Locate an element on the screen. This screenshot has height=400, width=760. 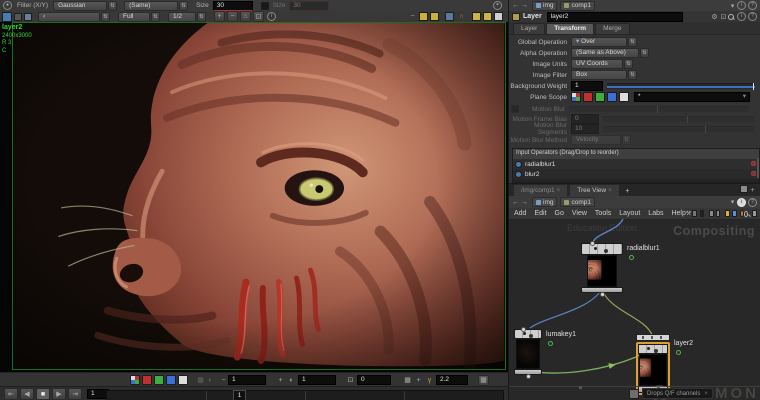
gain-minus-icon: − is located at coordinates (223, 380).